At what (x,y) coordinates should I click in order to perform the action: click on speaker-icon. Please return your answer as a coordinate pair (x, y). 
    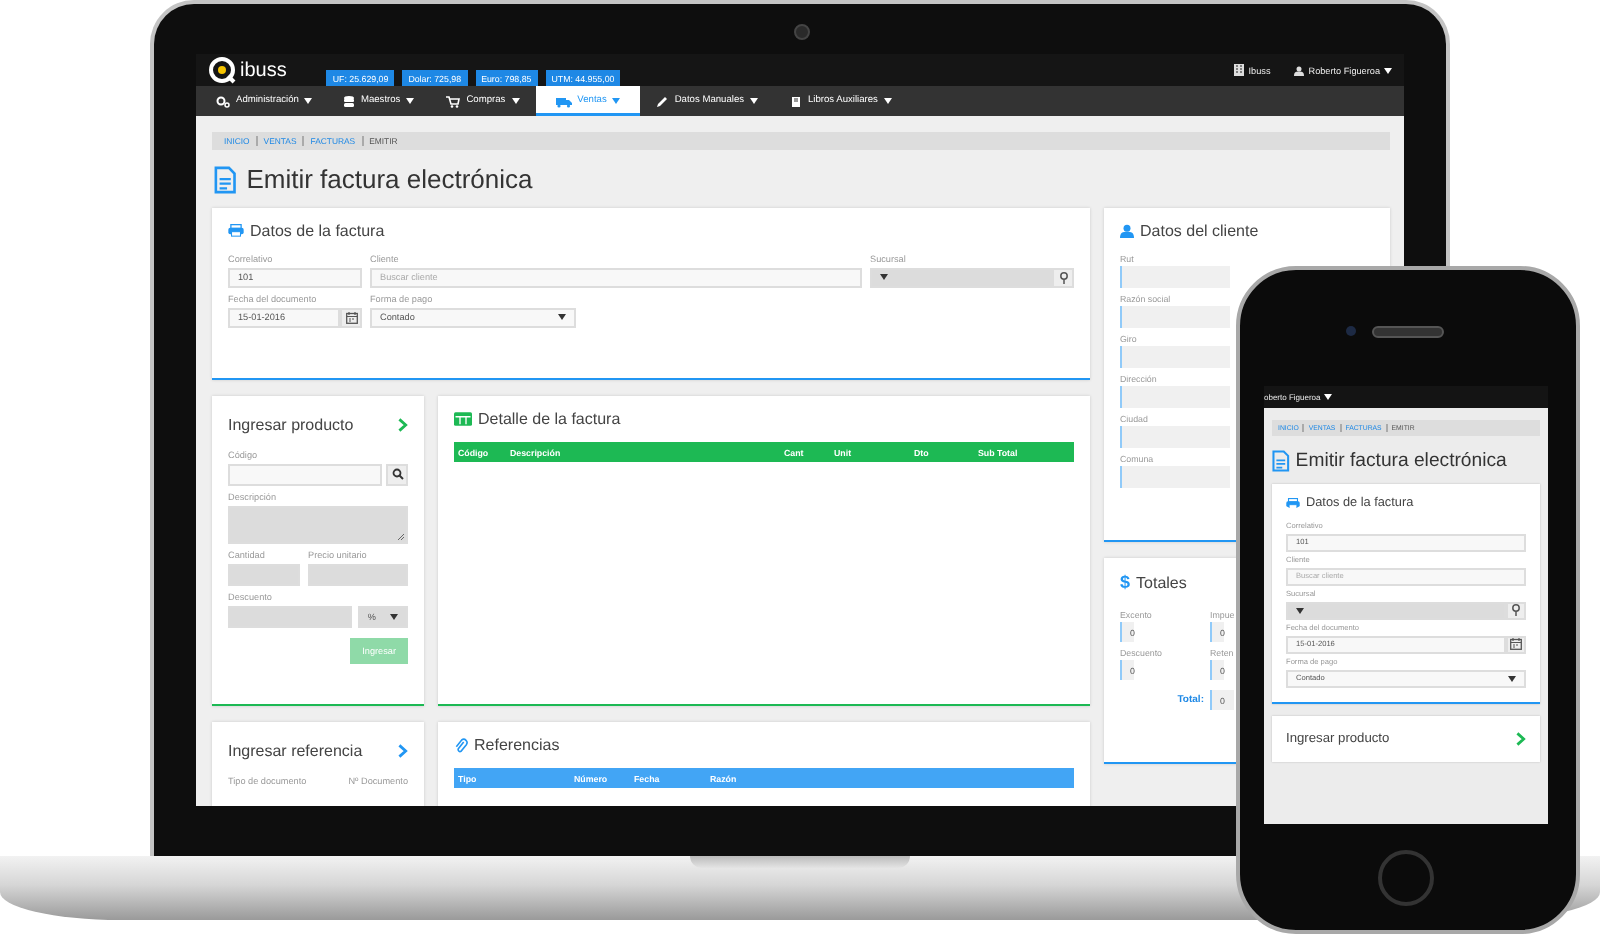
    Looking at the image, I should click on (1408, 332).